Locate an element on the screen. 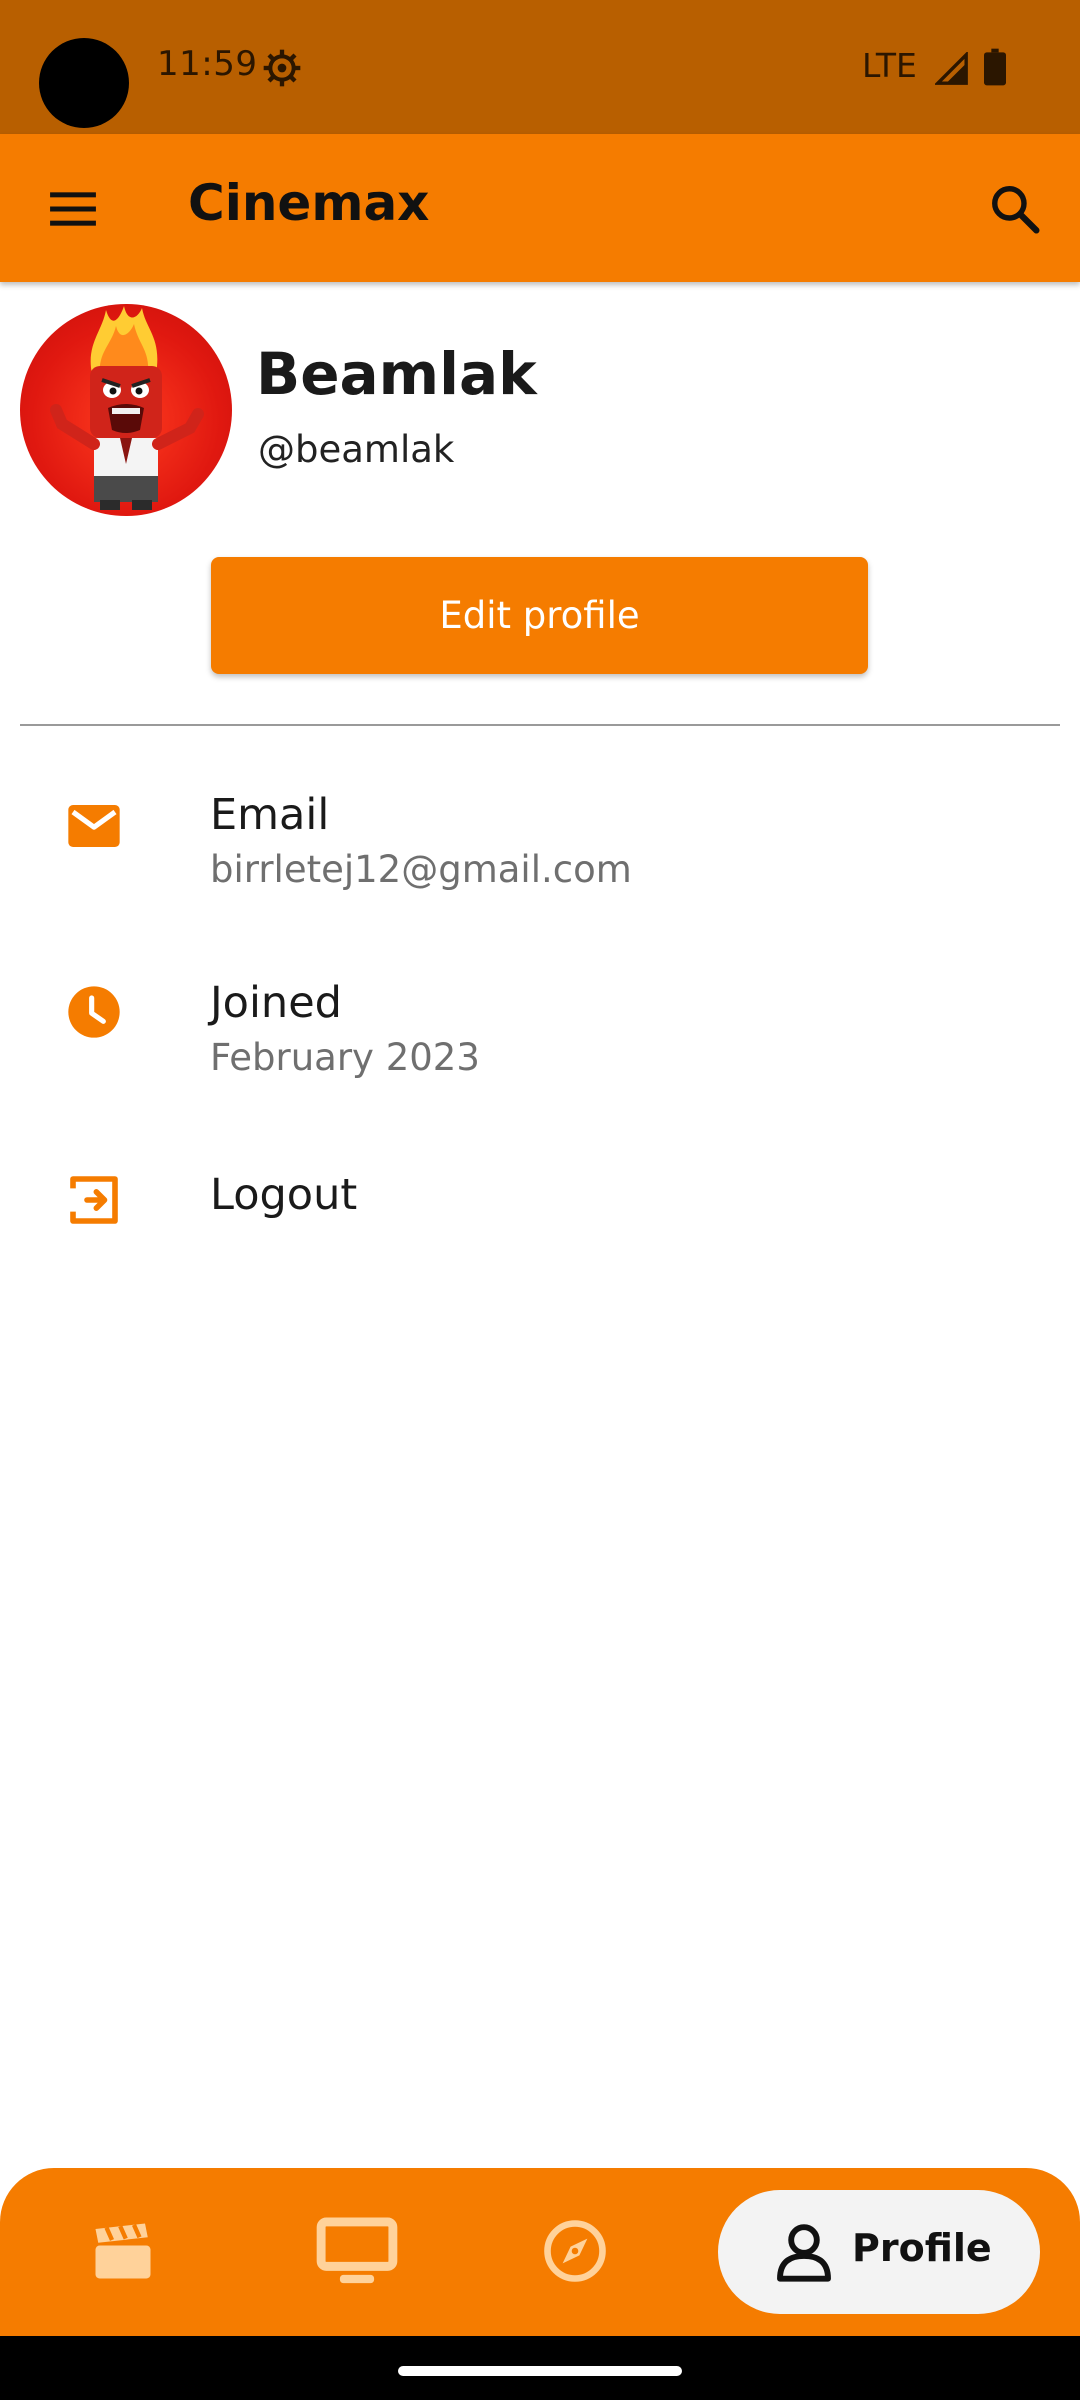 Image resolution: width=1080 pixels, height=2400 pixels. info-value: February 2023 is located at coordinates (345, 1057).